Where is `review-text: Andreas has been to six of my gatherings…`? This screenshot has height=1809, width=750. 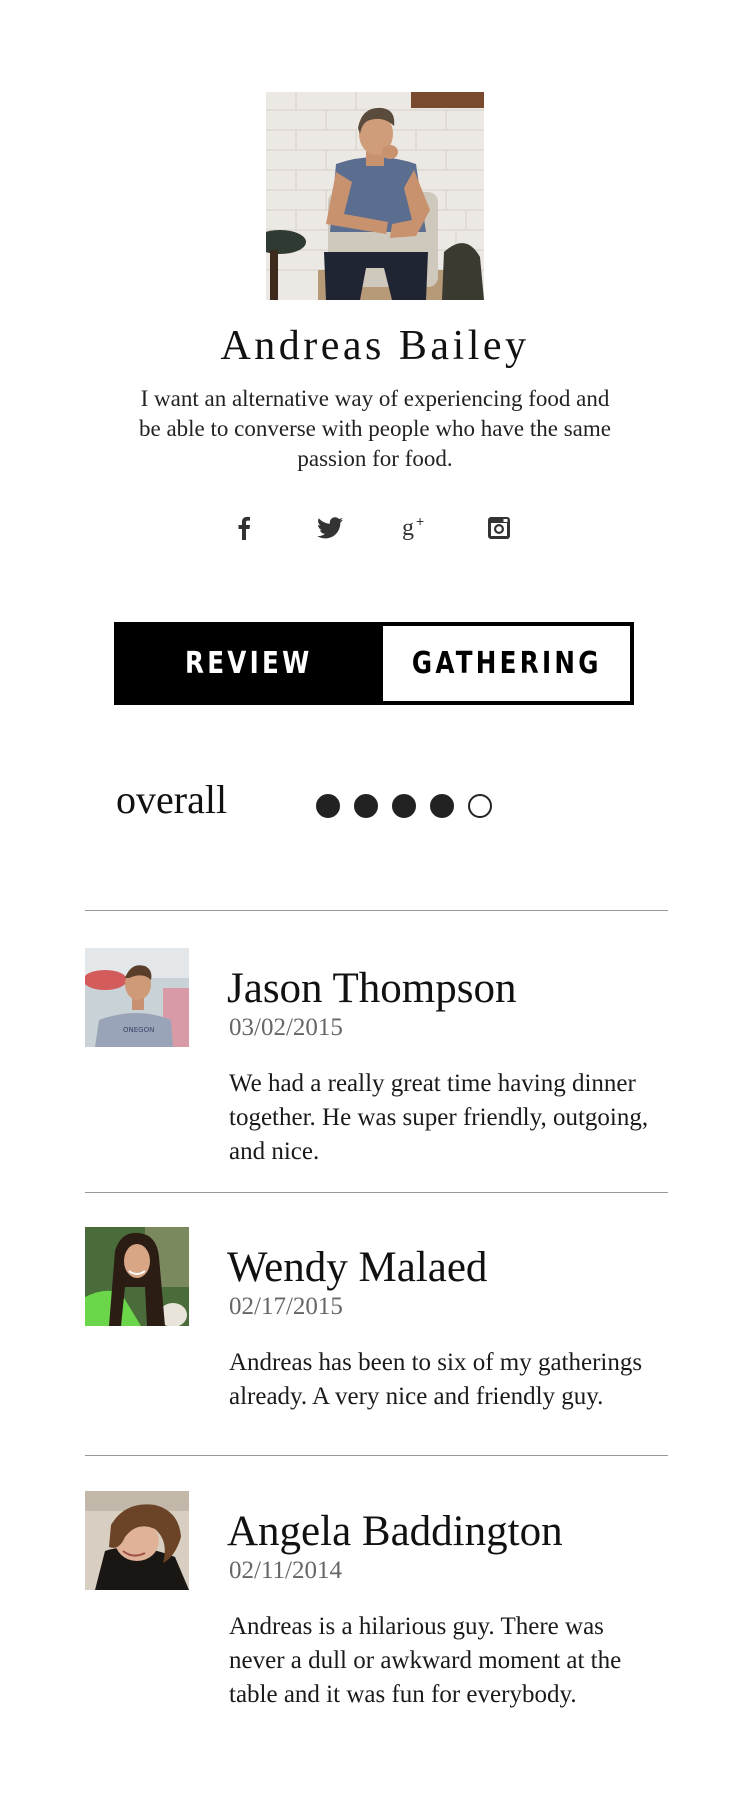 review-text: Andreas has been to six of my gatherings… is located at coordinates (436, 1379).